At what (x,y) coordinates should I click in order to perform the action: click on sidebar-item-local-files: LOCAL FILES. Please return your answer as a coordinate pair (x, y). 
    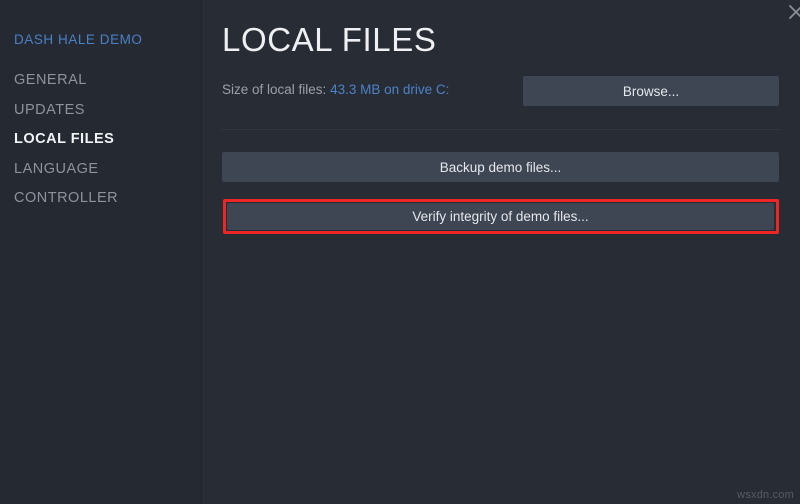
    Looking at the image, I should click on (101, 140).